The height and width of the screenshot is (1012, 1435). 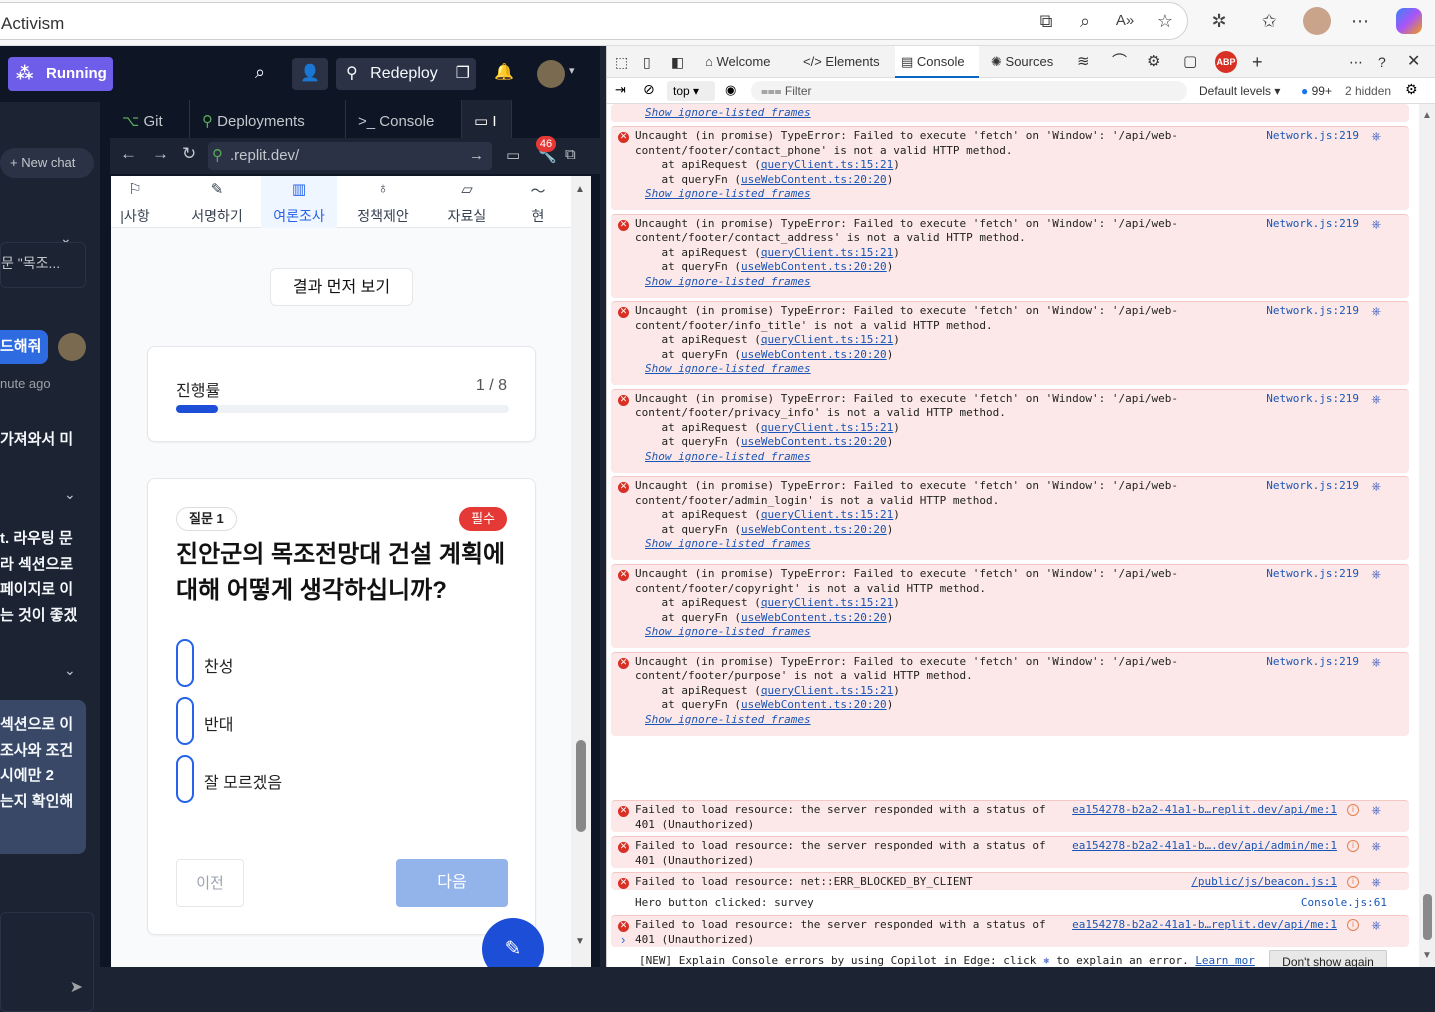 What do you see at coordinates (383, 202) in the screenshot?
I see `nav-policy: ♁ 정책제안` at bounding box center [383, 202].